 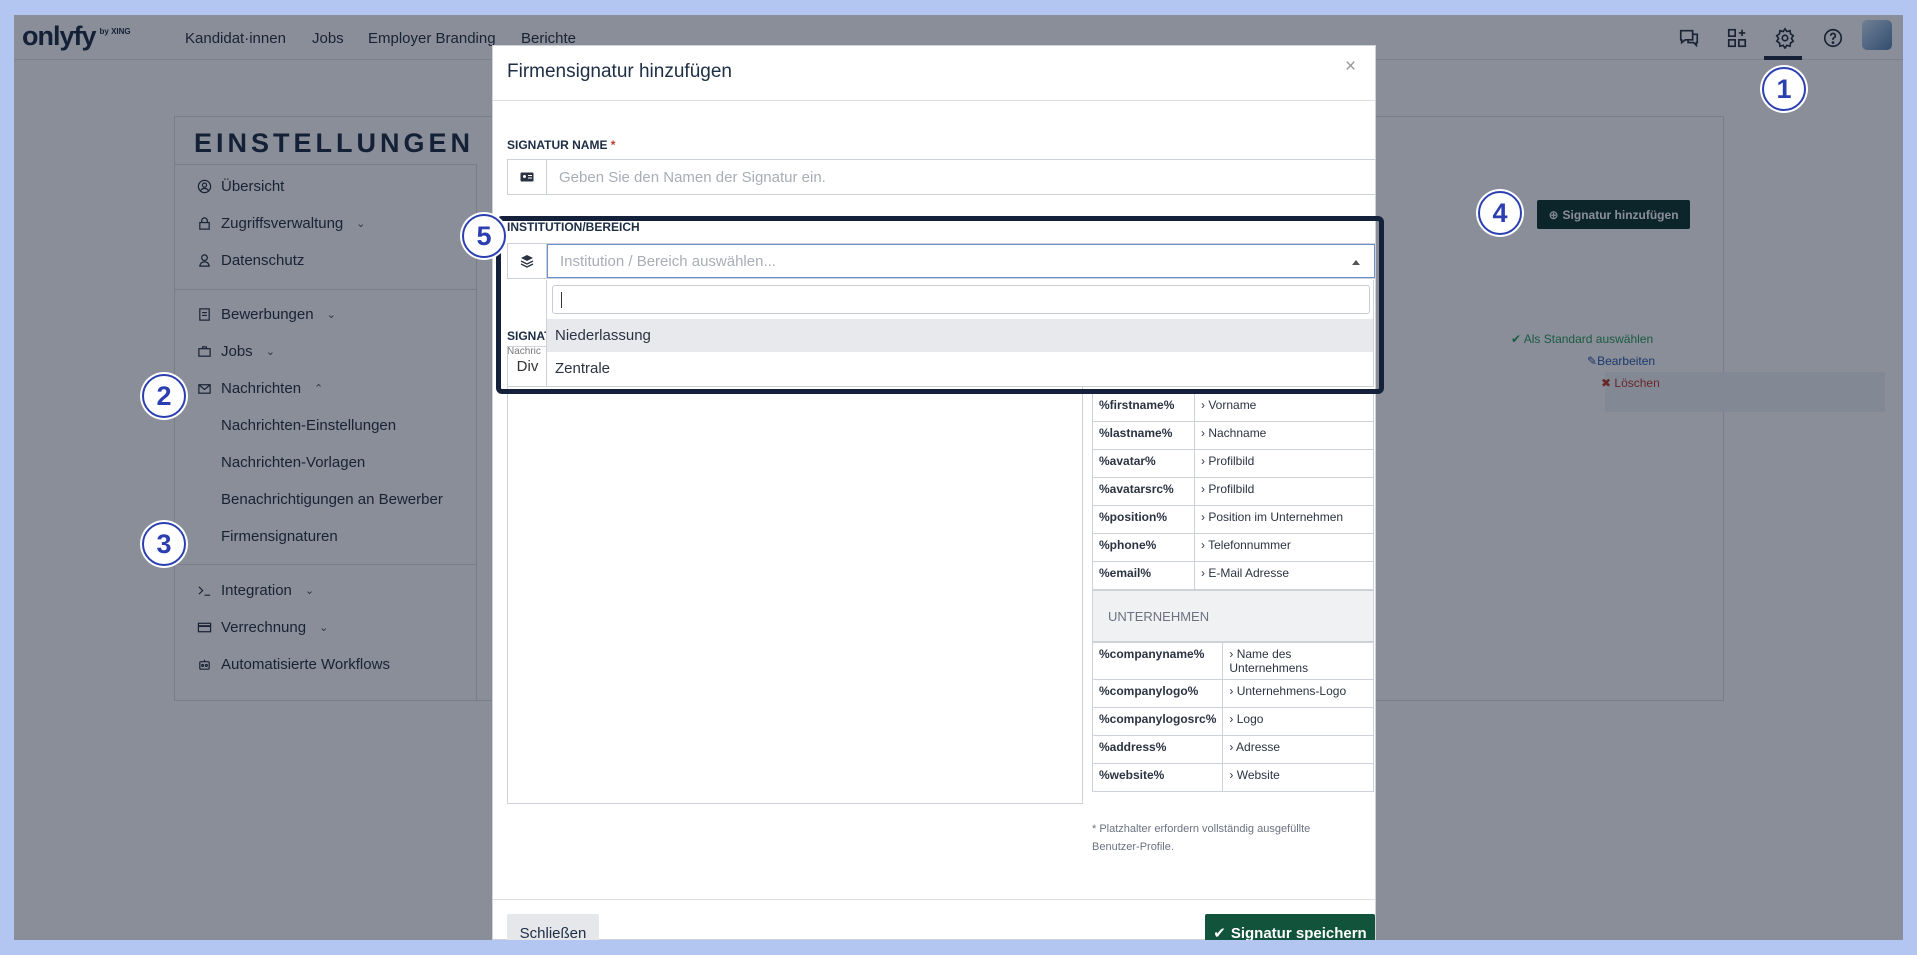 I want to click on option-niederlassung: Niederlassung, so click(x=960, y=335).